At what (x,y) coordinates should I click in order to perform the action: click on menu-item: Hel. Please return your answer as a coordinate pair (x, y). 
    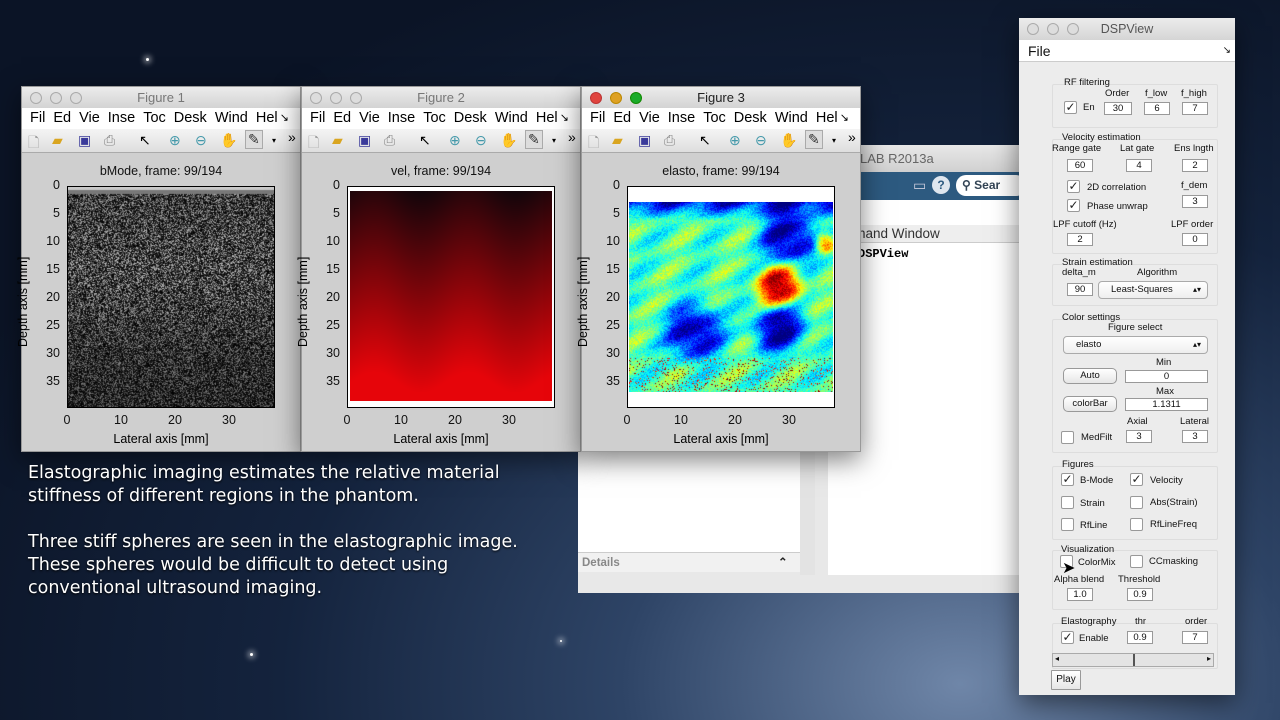
    Looking at the image, I should click on (547, 118).